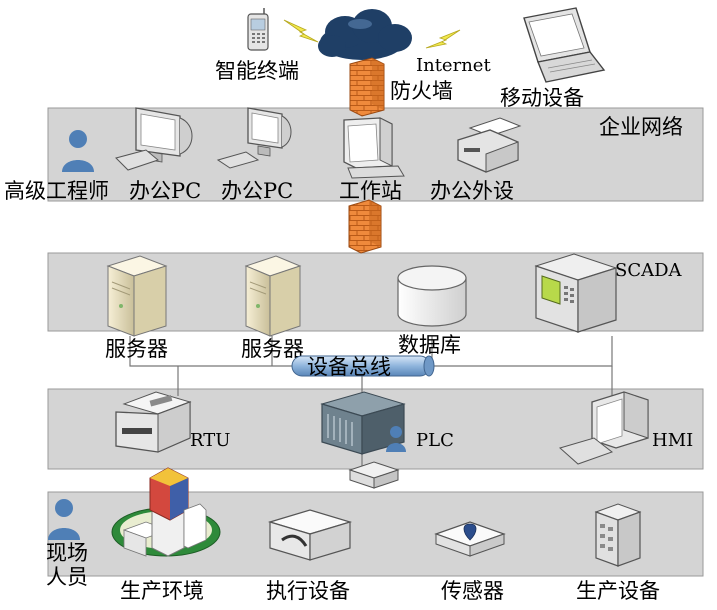 This screenshot has height=610, width=717. What do you see at coordinates (257, 191) in the screenshot?
I see `office-pc-2-label: 办公PC` at bounding box center [257, 191].